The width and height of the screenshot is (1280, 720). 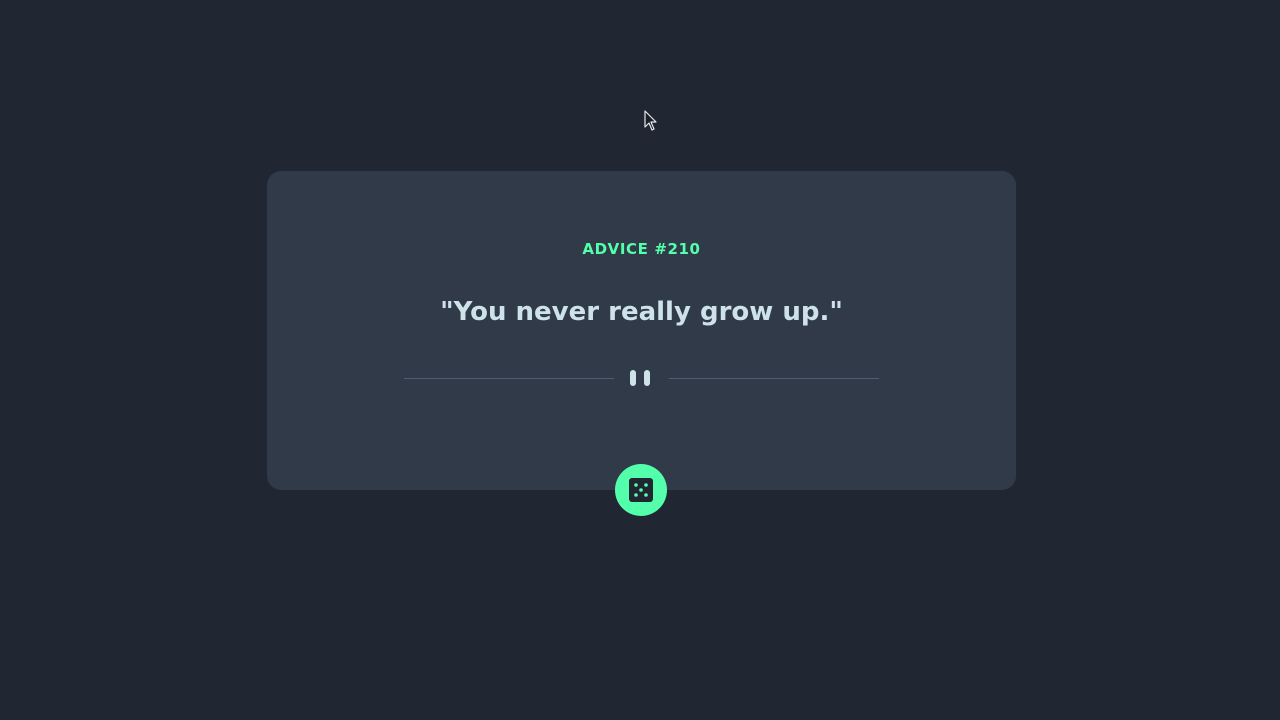 I want to click on pattern-divider, so click(x=641, y=378).